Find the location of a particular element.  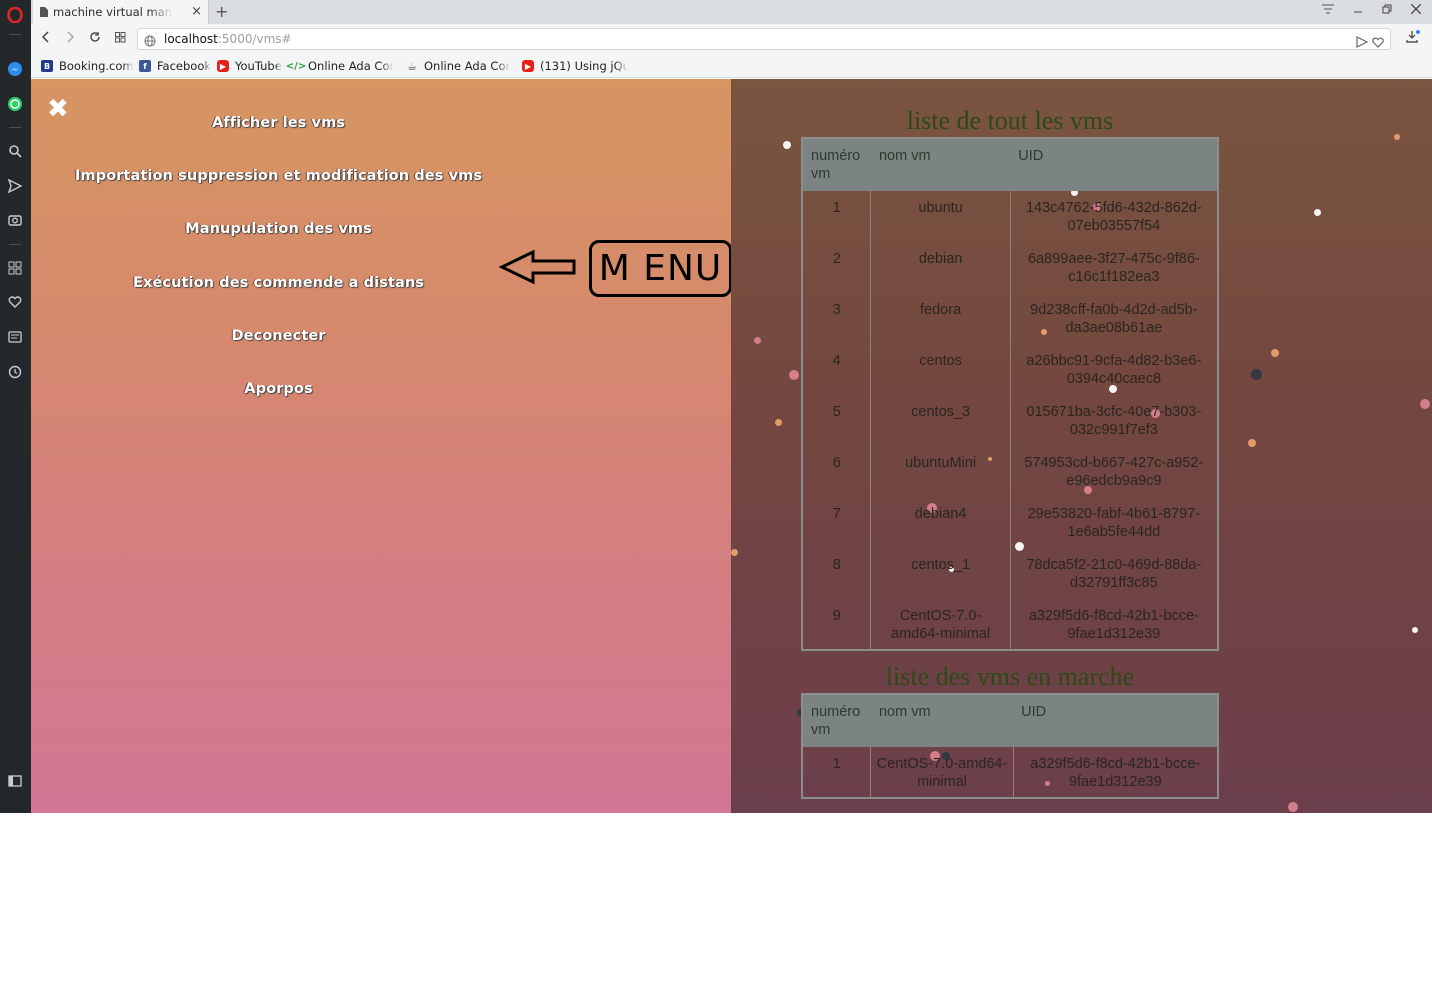

tab-menu-icon is located at coordinates (1328, 10).